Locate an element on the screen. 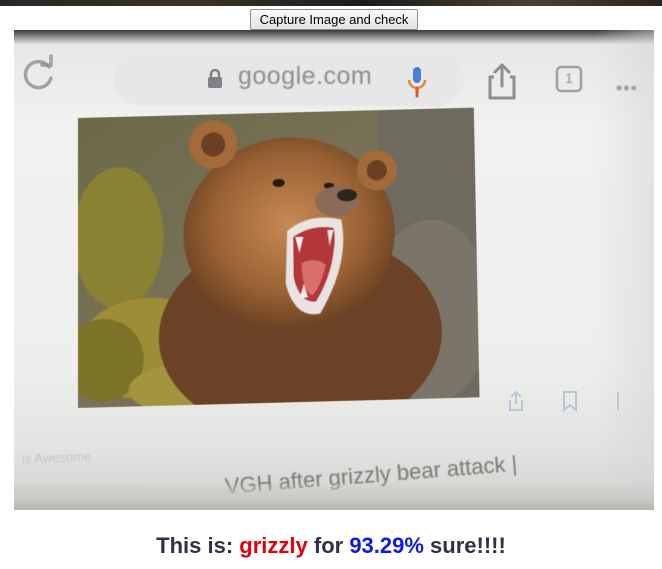  bottom-shade is located at coordinates (334, 496).